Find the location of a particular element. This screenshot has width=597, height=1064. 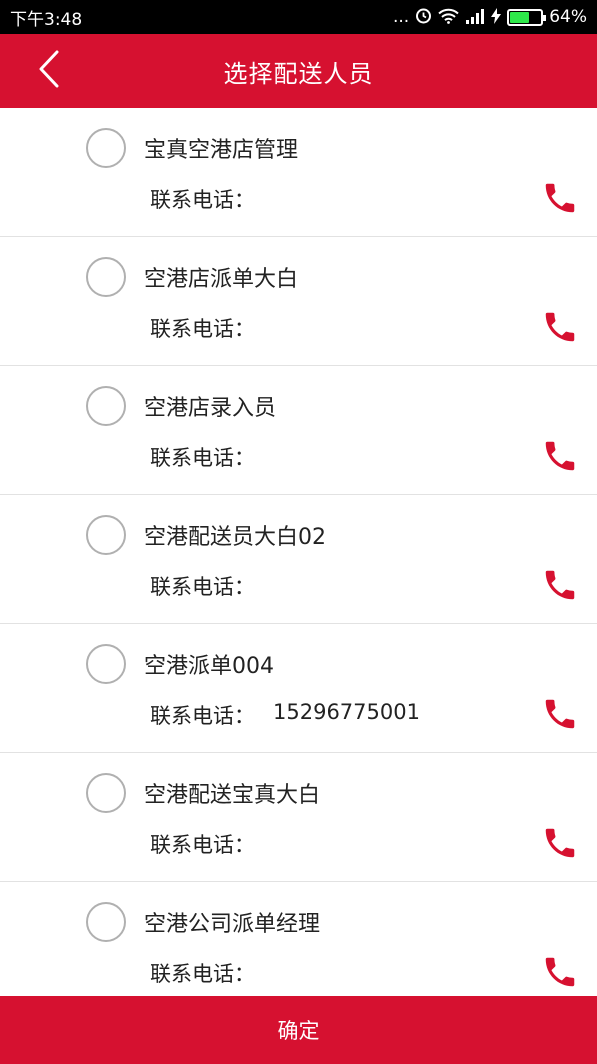

phone-line: 联系电话： 15296775001 is located at coordinates (285, 715).